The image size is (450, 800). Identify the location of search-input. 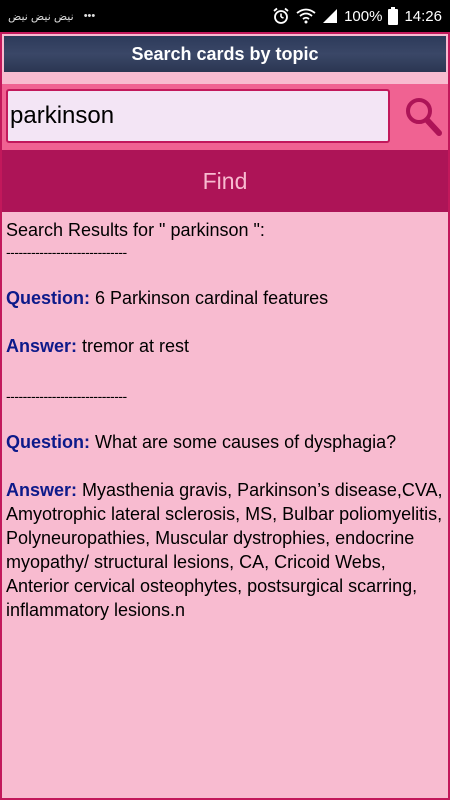
(198, 116).